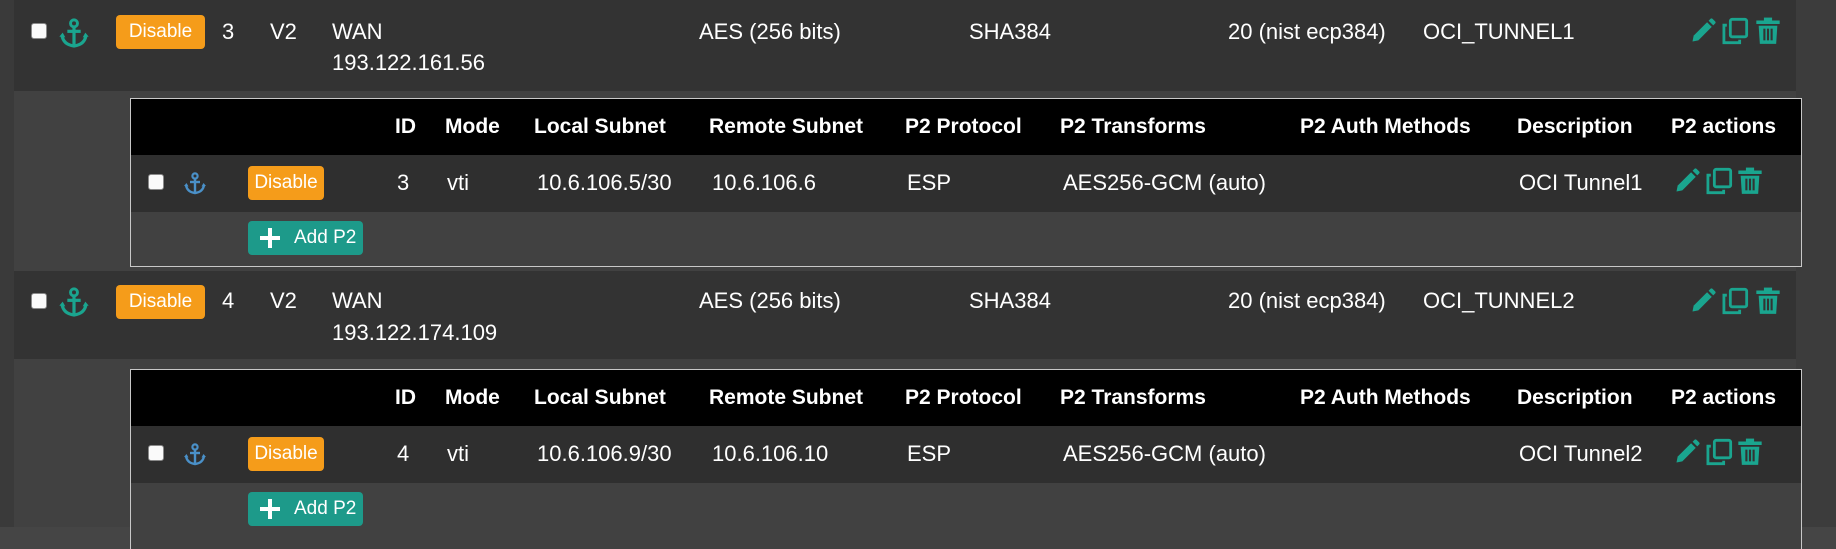 The image size is (1836, 549). What do you see at coordinates (764, 182) in the screenshot?
I see `p2-remote-subnet: 10.6.106.6` at bounding box center [764, 182].